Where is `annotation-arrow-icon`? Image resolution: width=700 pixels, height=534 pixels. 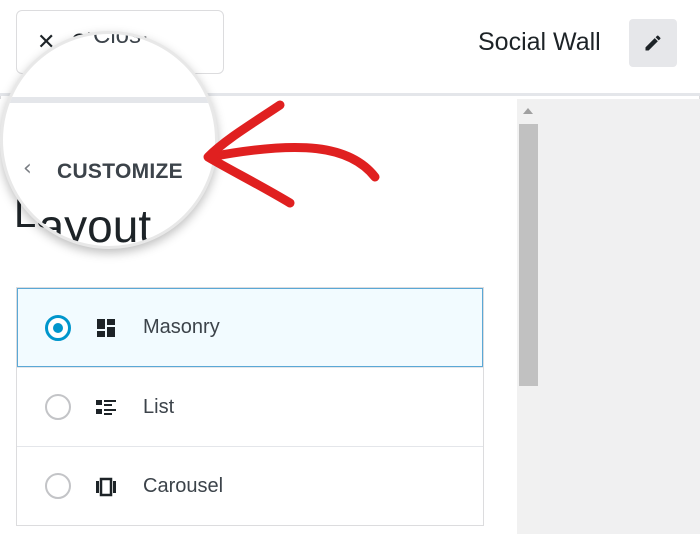
annotation-arrow-icon is located at coordinates (291, 154).